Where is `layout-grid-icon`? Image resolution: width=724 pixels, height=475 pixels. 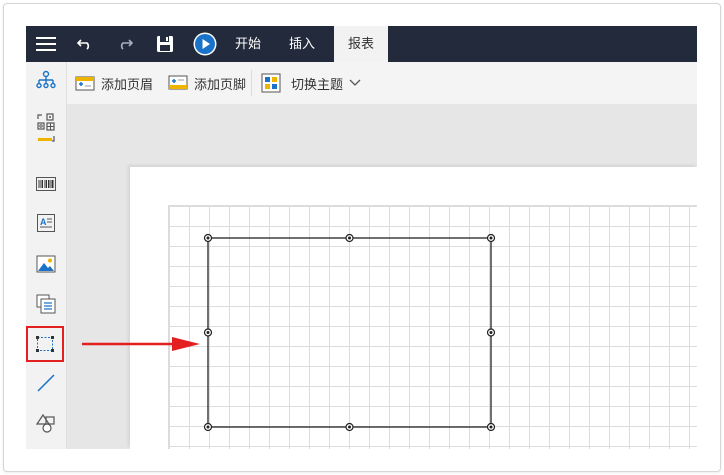 layout-grid-icon is located at coordinates (46, 130).